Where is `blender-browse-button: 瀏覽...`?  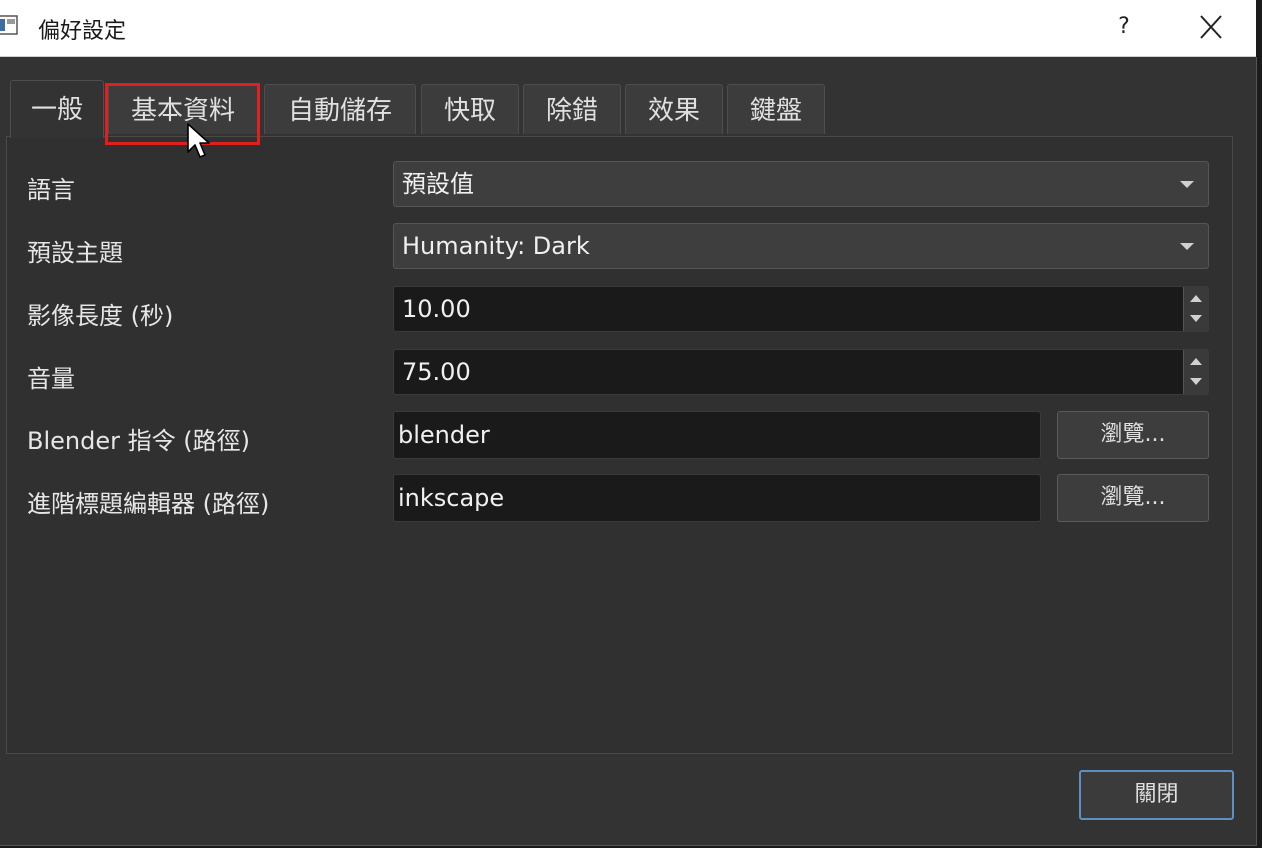
blender-browse-button: 瀏覽... is located at coordinates (1133, 435).